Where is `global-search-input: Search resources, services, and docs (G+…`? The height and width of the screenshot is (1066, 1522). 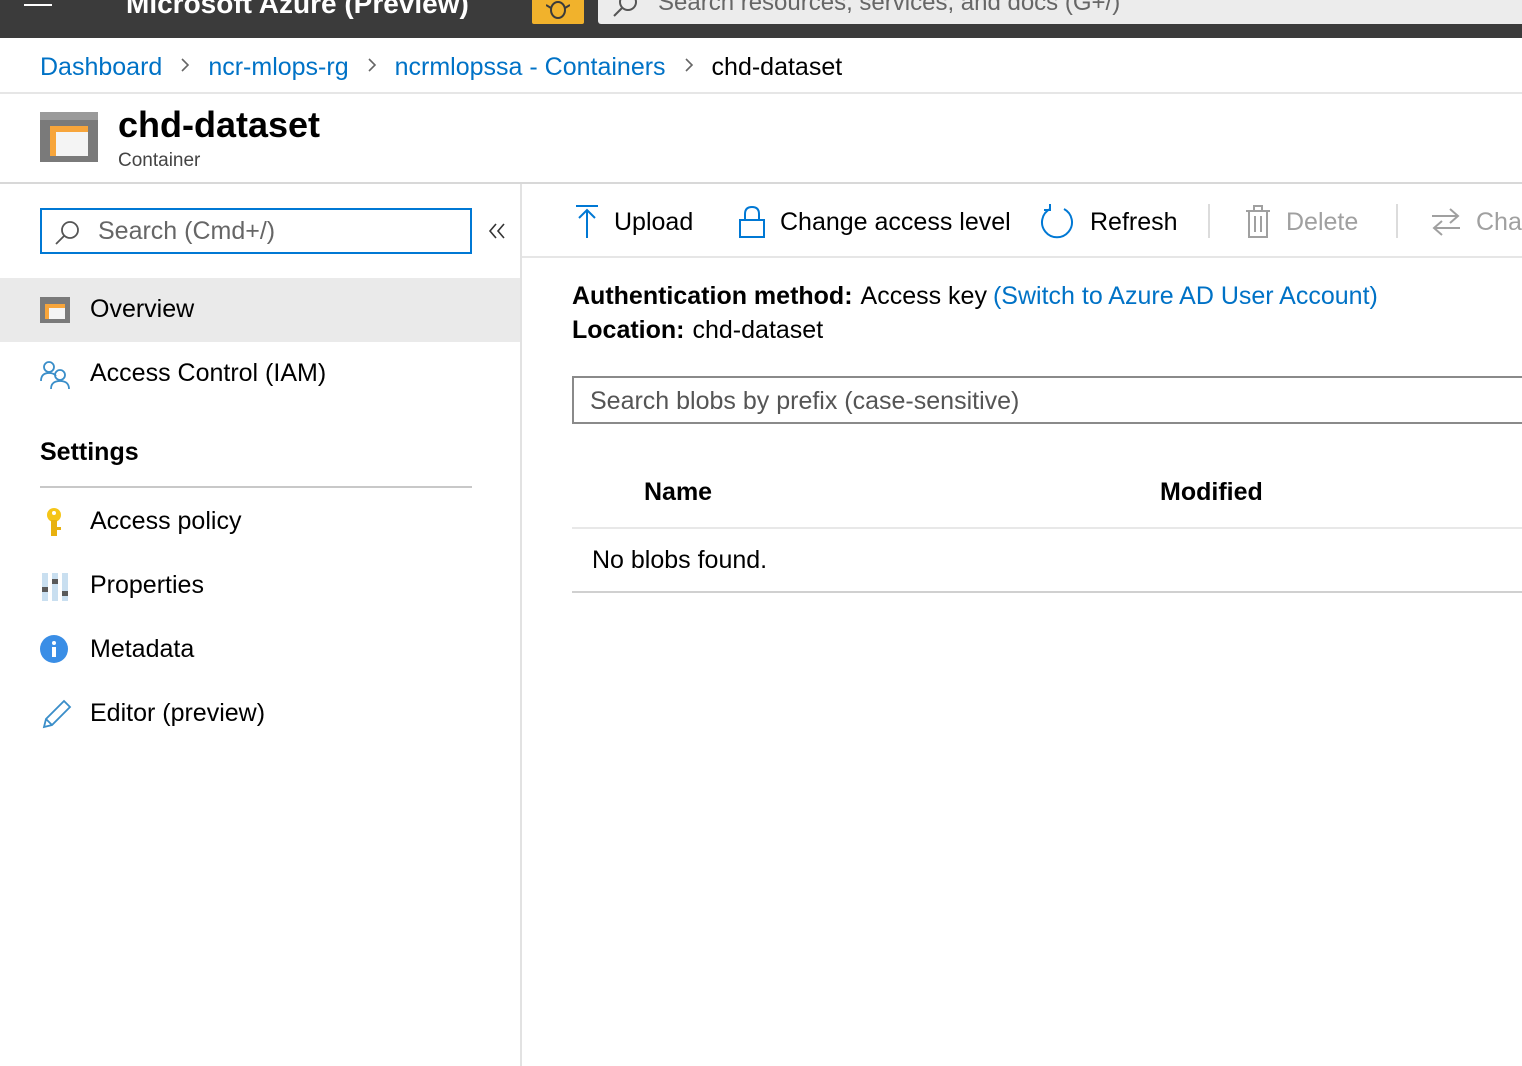
global-search-input: Search resources, services, and docs (G+… is located at coordinates (1060, 12).